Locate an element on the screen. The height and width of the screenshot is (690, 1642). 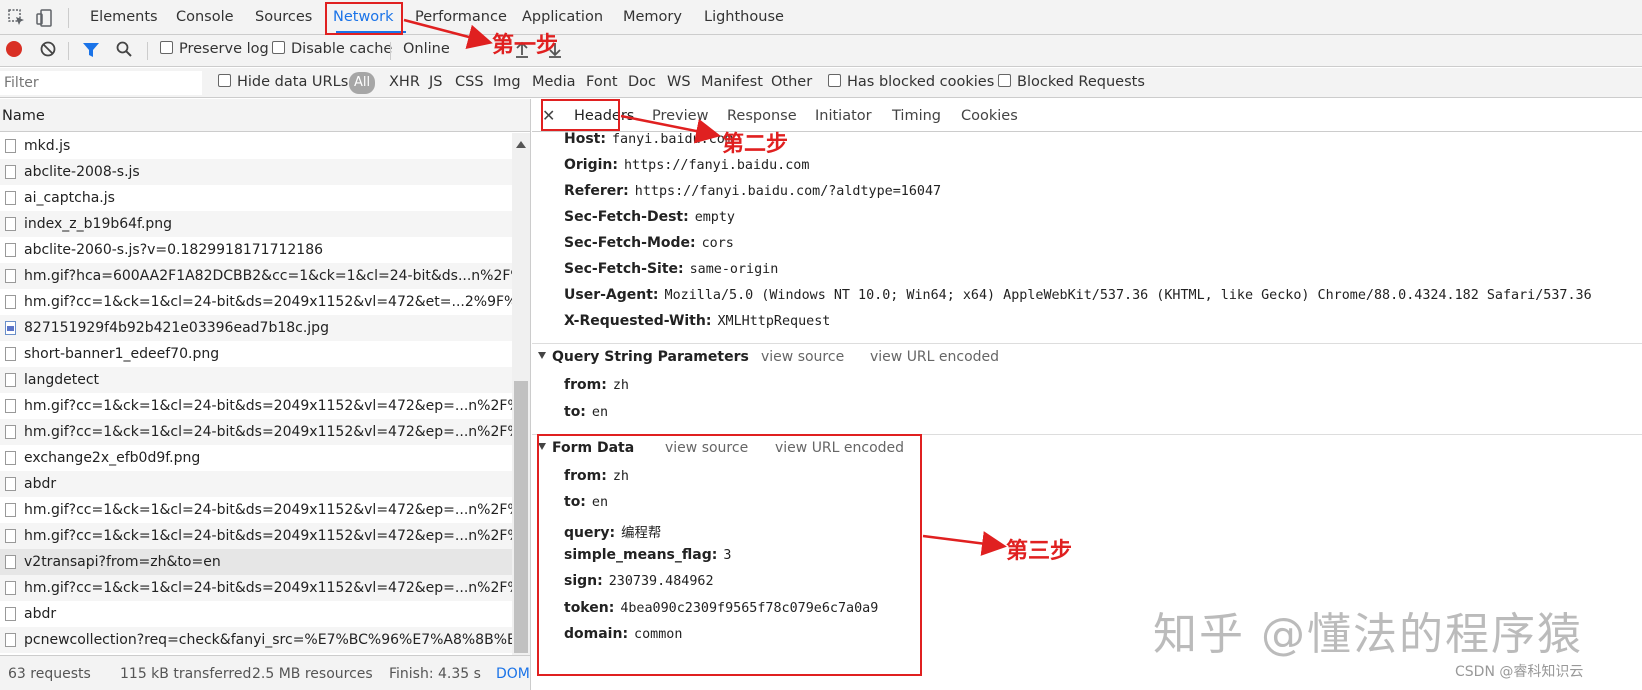
annotation-step3: 第三步 is located at coordinates (1039, 551).